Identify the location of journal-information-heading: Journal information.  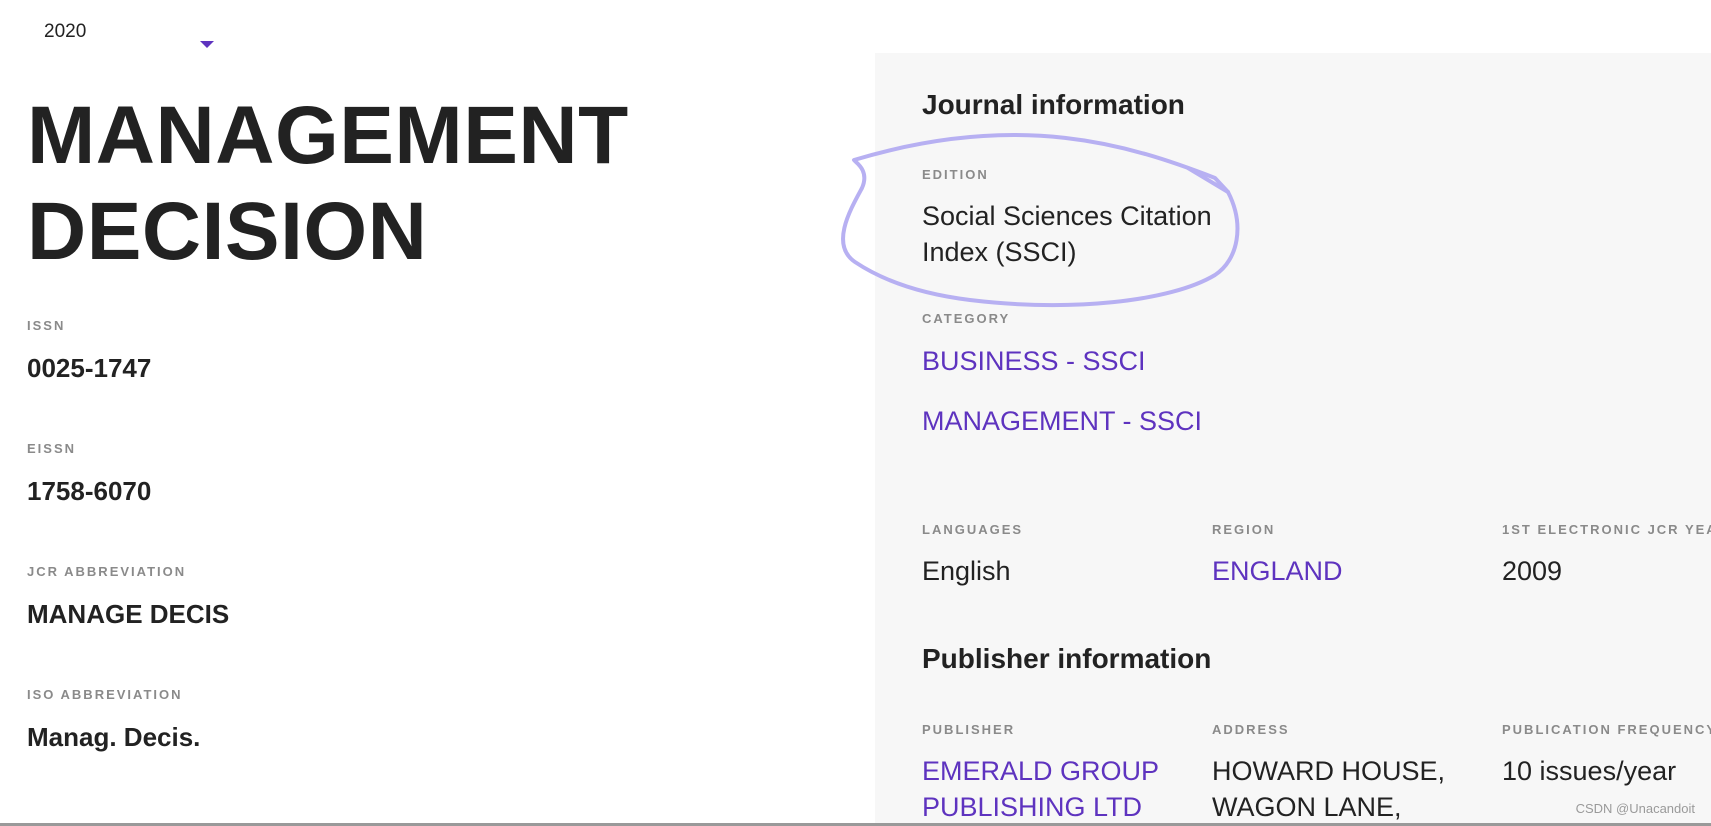
(1053, 104).